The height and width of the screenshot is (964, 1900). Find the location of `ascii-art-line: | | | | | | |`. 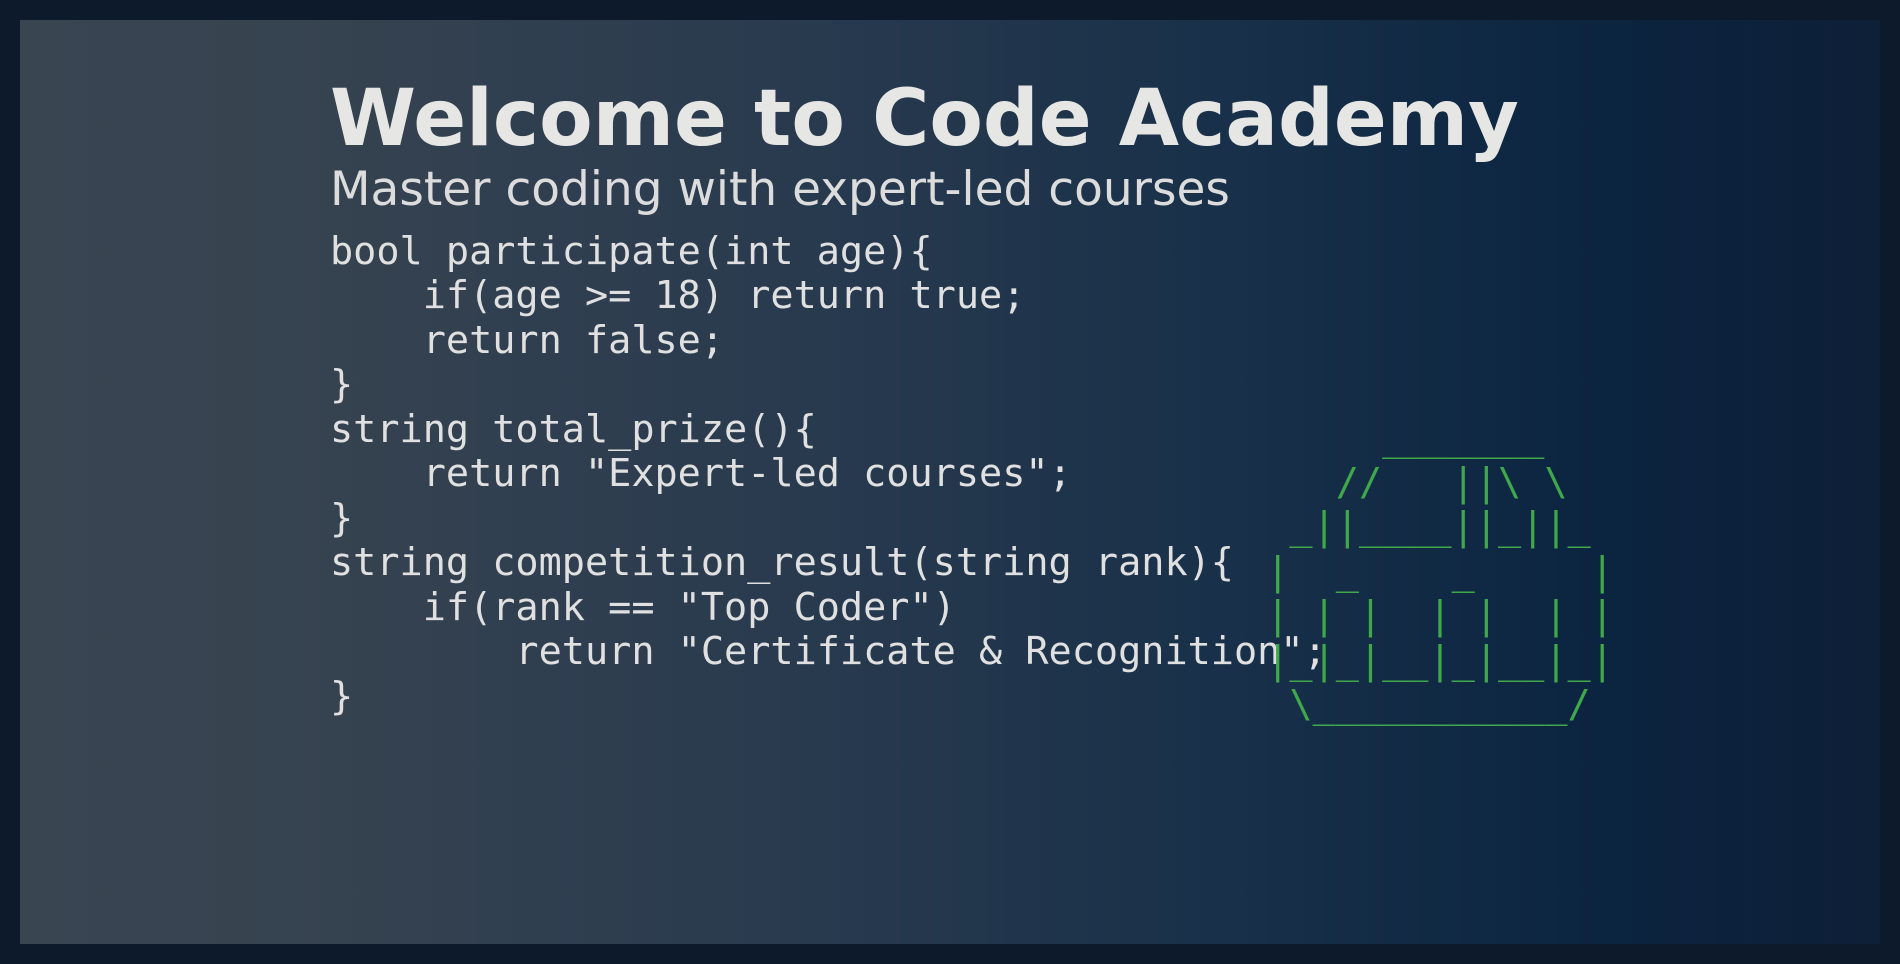

ascii-art-line: | | | | | | | is located at coordinates (1428, 615).